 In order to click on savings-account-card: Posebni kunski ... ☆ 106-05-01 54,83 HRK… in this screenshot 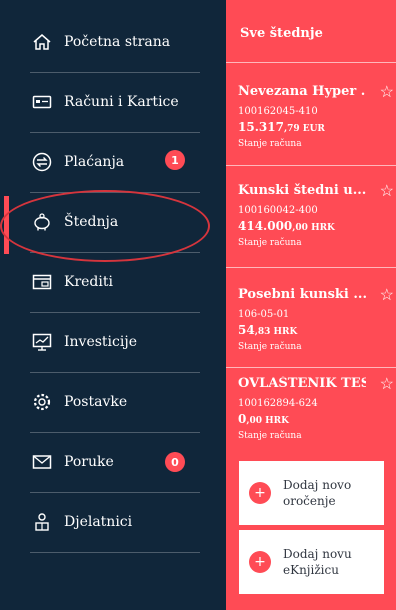, I will do `click(316, 327)`.